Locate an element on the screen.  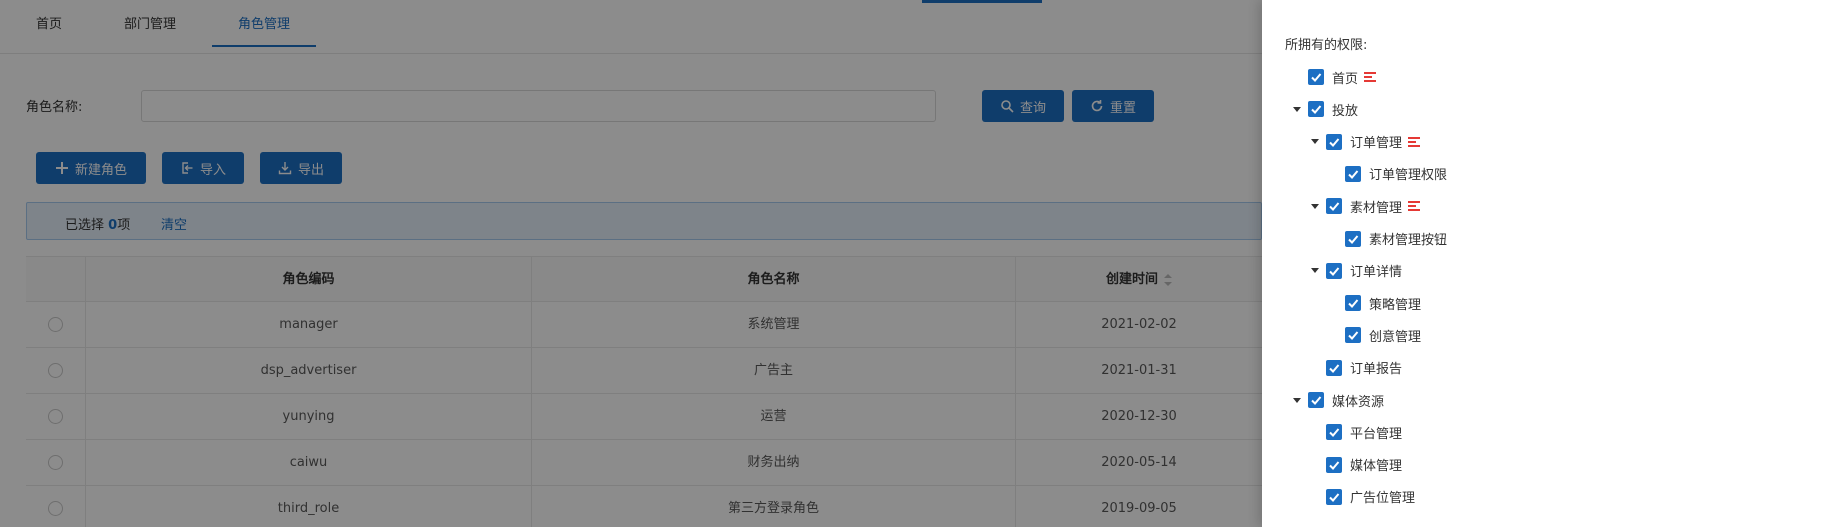
tree-node: 订单报告 is located at coordinates (1364, 368).